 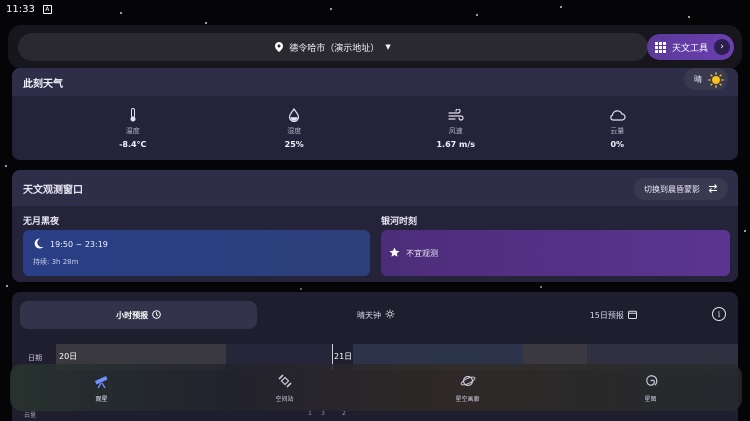 What do you see at coordinates (294, 115) in the screenshot?
I see `droplet-icon` at bounding box center [294, 115].